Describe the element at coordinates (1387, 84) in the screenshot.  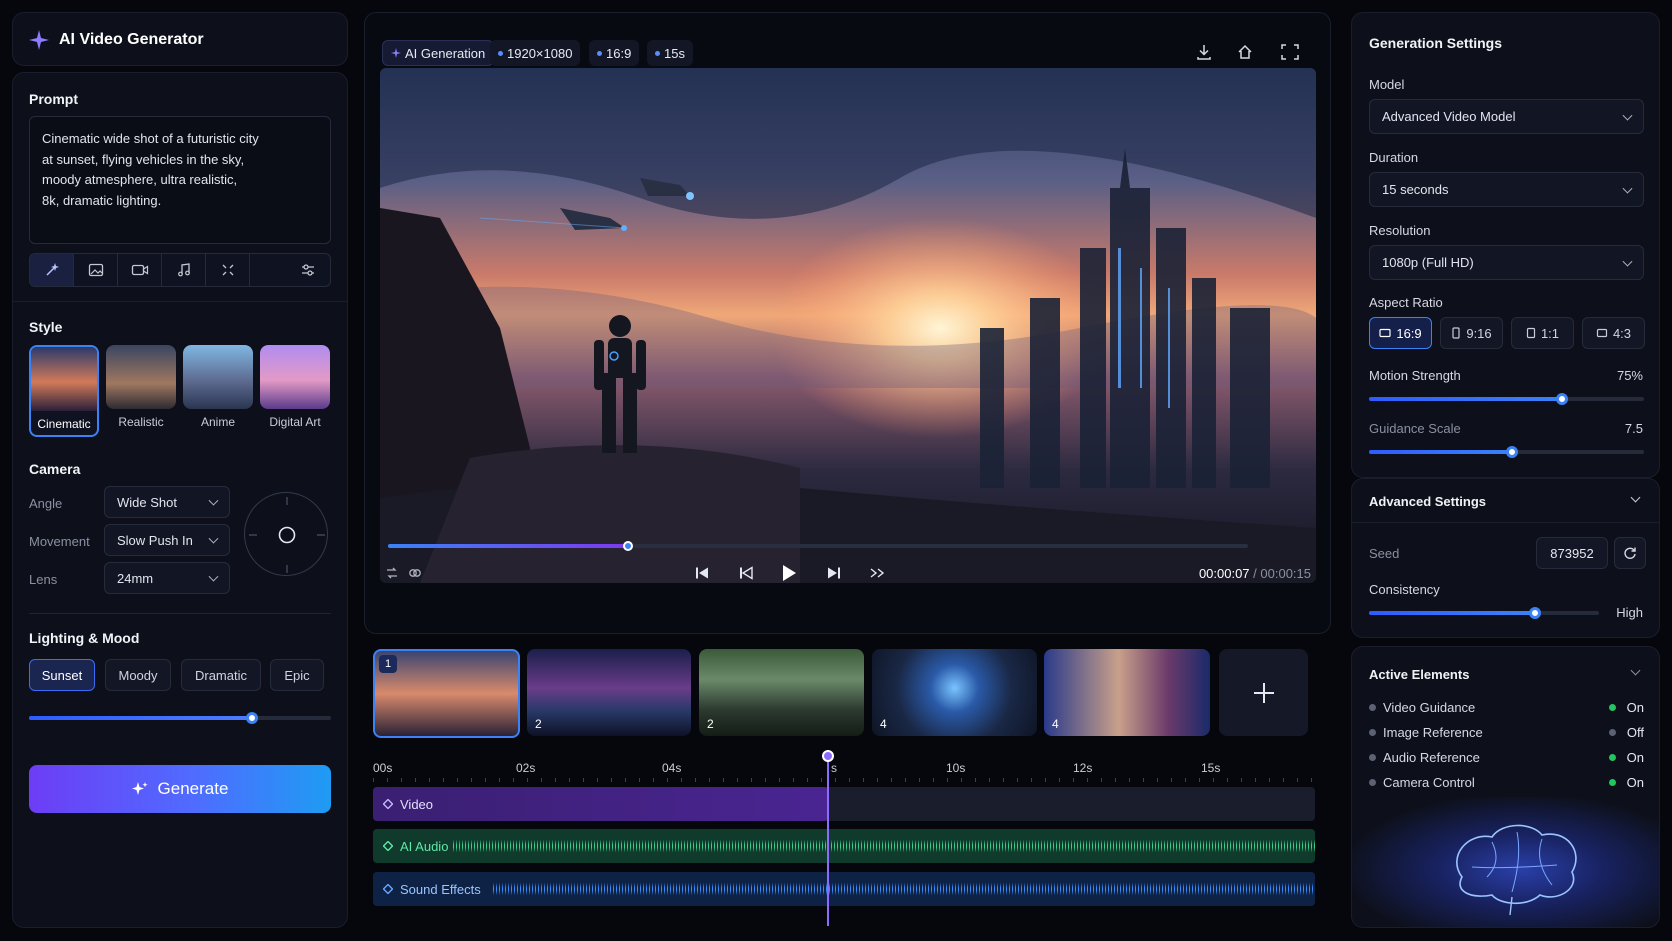
I see `model-label: Model` at that location.